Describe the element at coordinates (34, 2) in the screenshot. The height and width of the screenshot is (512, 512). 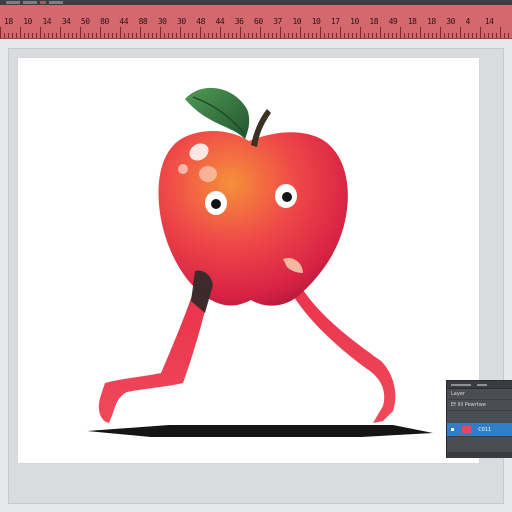
I see `window-controls` at that location.